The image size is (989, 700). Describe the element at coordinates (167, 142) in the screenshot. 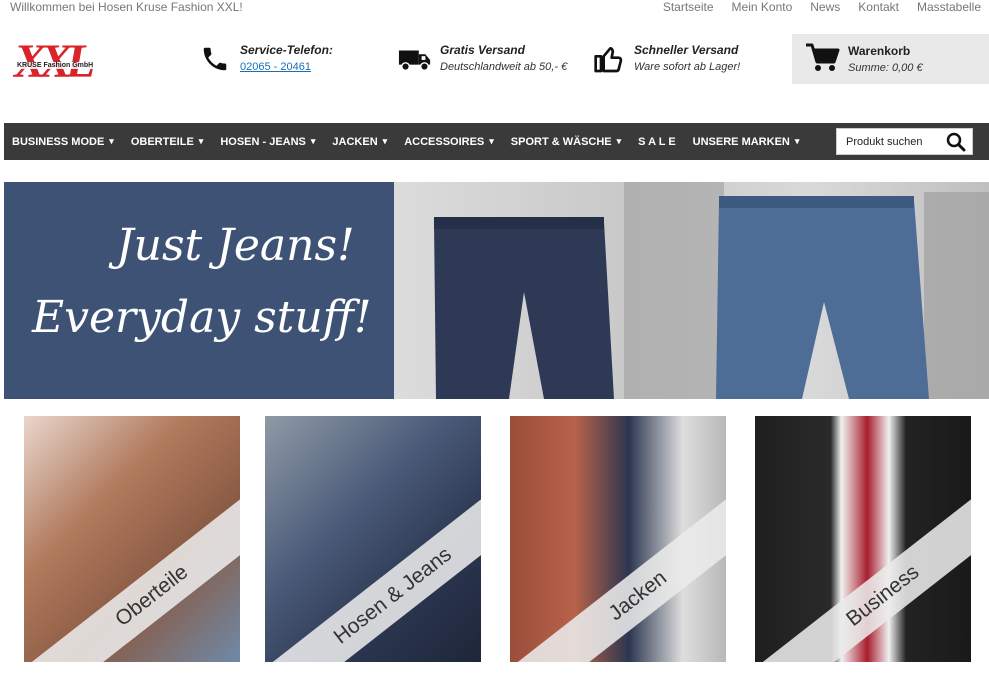

I see `nav-oberteile: OBERTEILE ▾` at that location.